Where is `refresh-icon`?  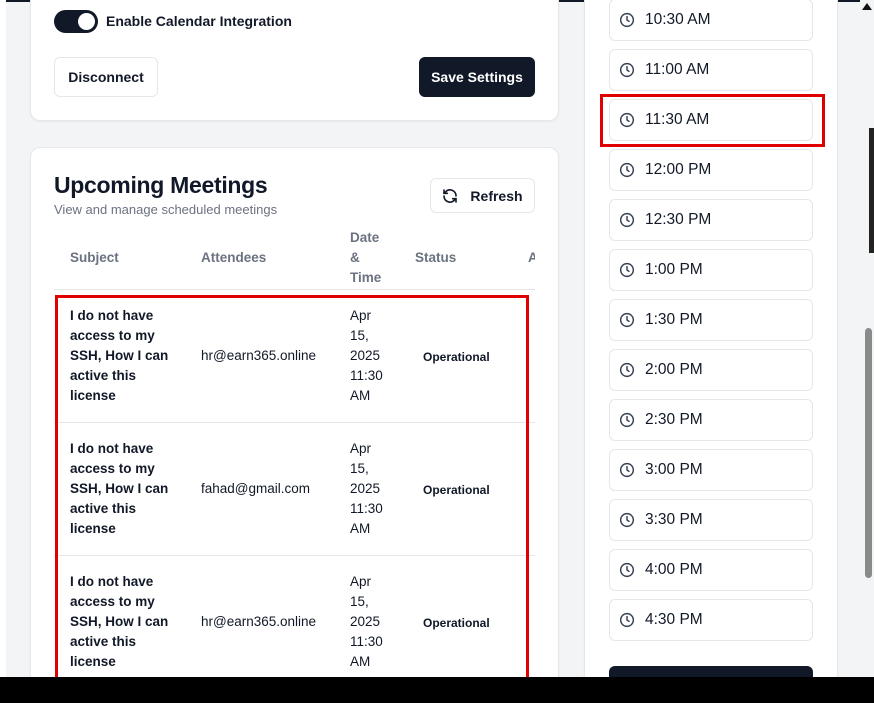 refresh-icon is located at coordinates (450, 195).